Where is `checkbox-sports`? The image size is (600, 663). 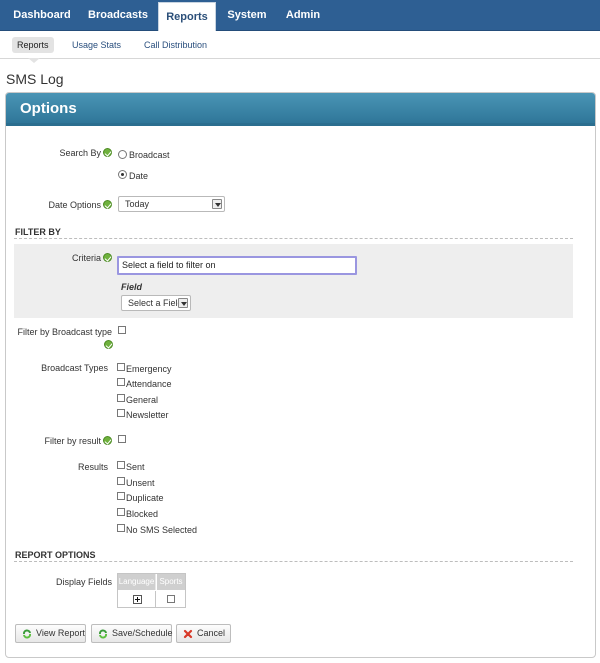 checkbox-sports is located at coordinates (171, 599).